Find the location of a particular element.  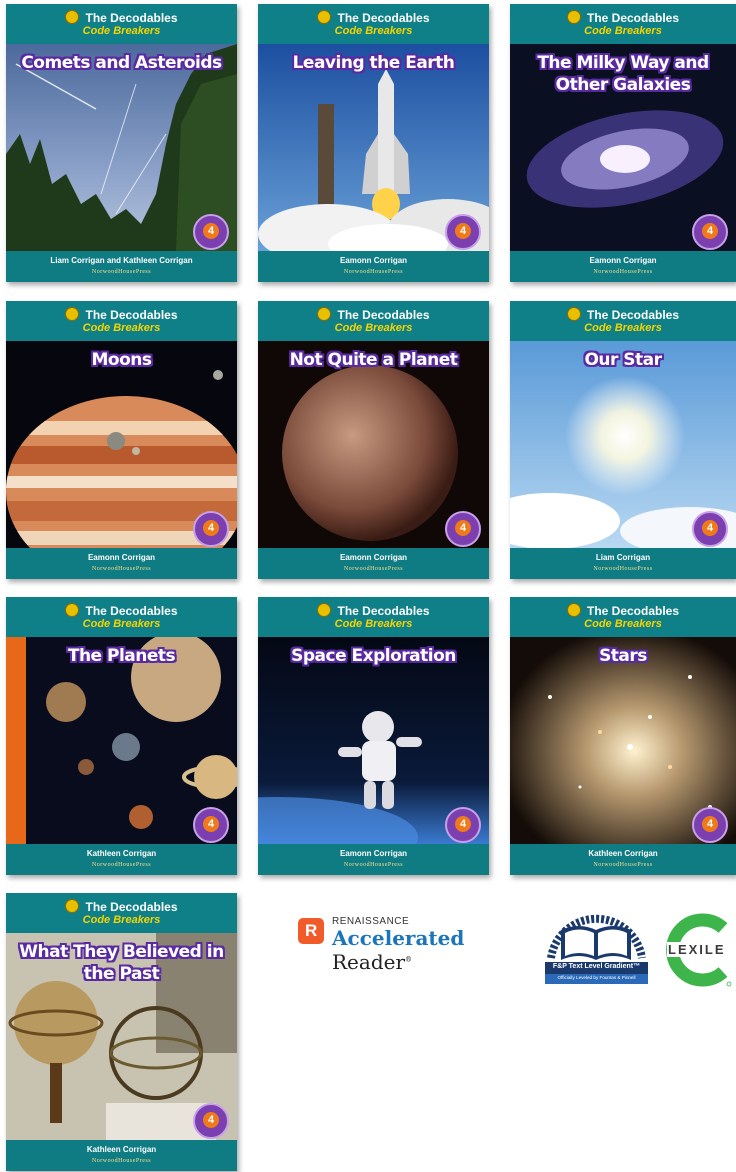

renaissance-r-icon: R is located at coordinates (311, 931).